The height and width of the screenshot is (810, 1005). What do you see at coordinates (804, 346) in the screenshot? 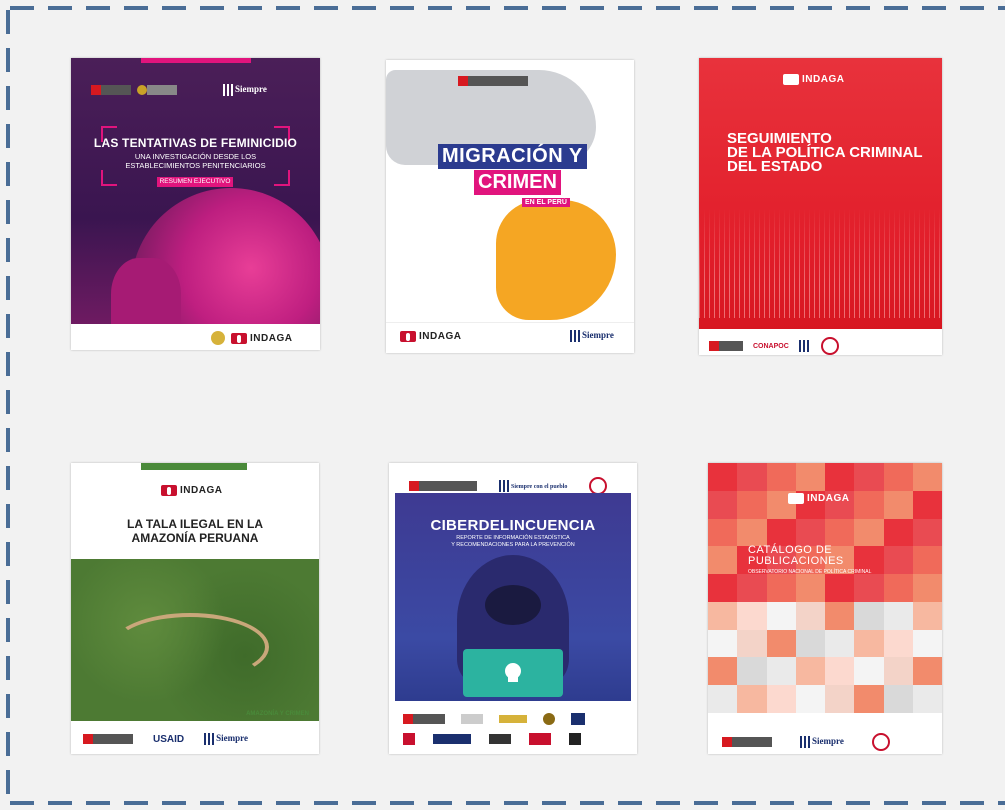
I see `siempre-con-el-pueblo-logo` at bounding box center [804, 346].